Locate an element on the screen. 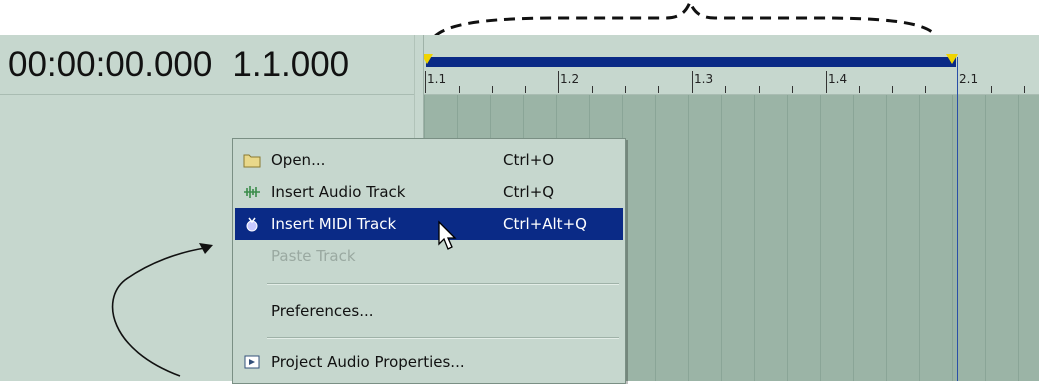 The width and height of the screenshot is (1039, 384). audio-track-icon is located at coordinates (252, 192).